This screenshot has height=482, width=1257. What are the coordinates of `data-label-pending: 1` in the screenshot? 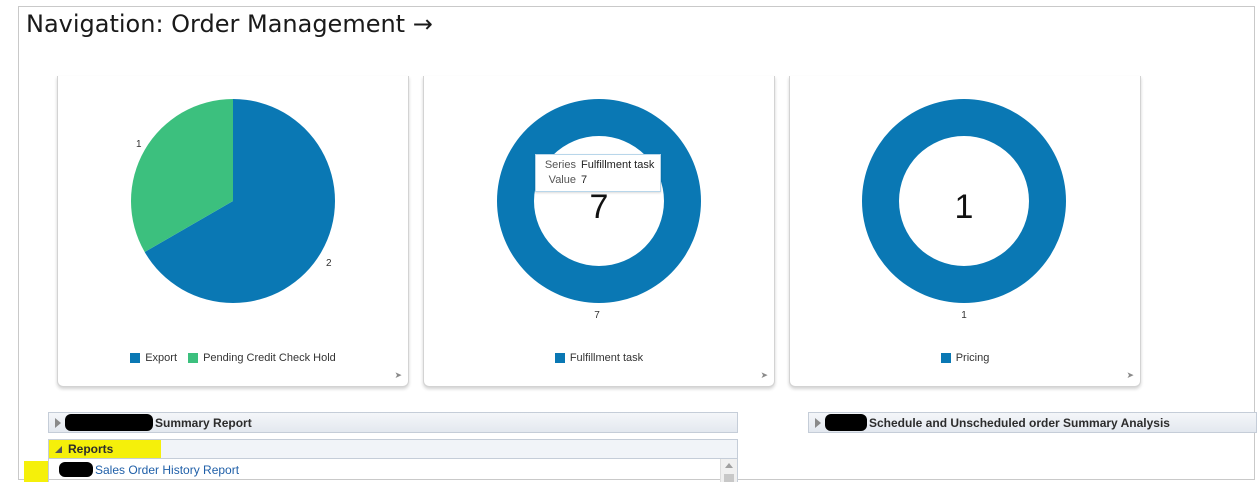 It's located at (139, 144).